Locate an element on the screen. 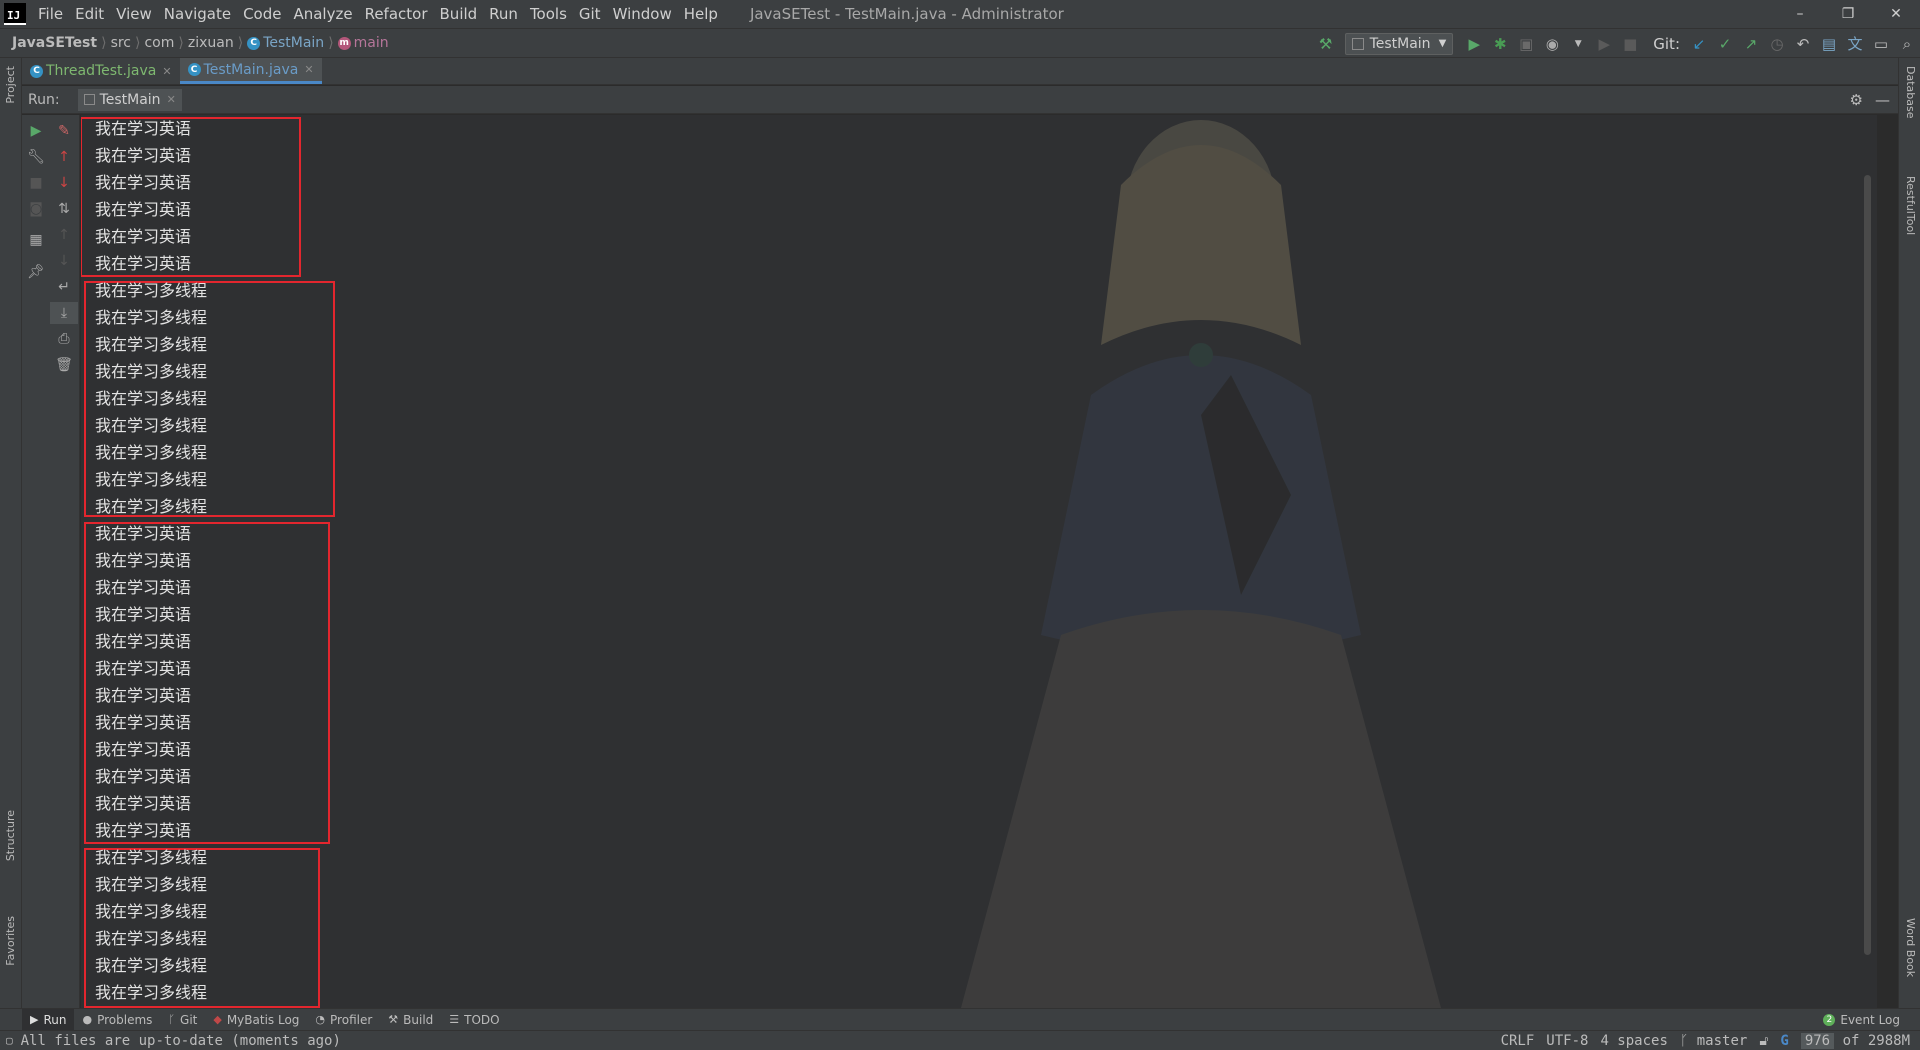 The height and width of the screenshot is (1050, 1920). tool-problems: ● Problems is located at coordinates (117, 1020).